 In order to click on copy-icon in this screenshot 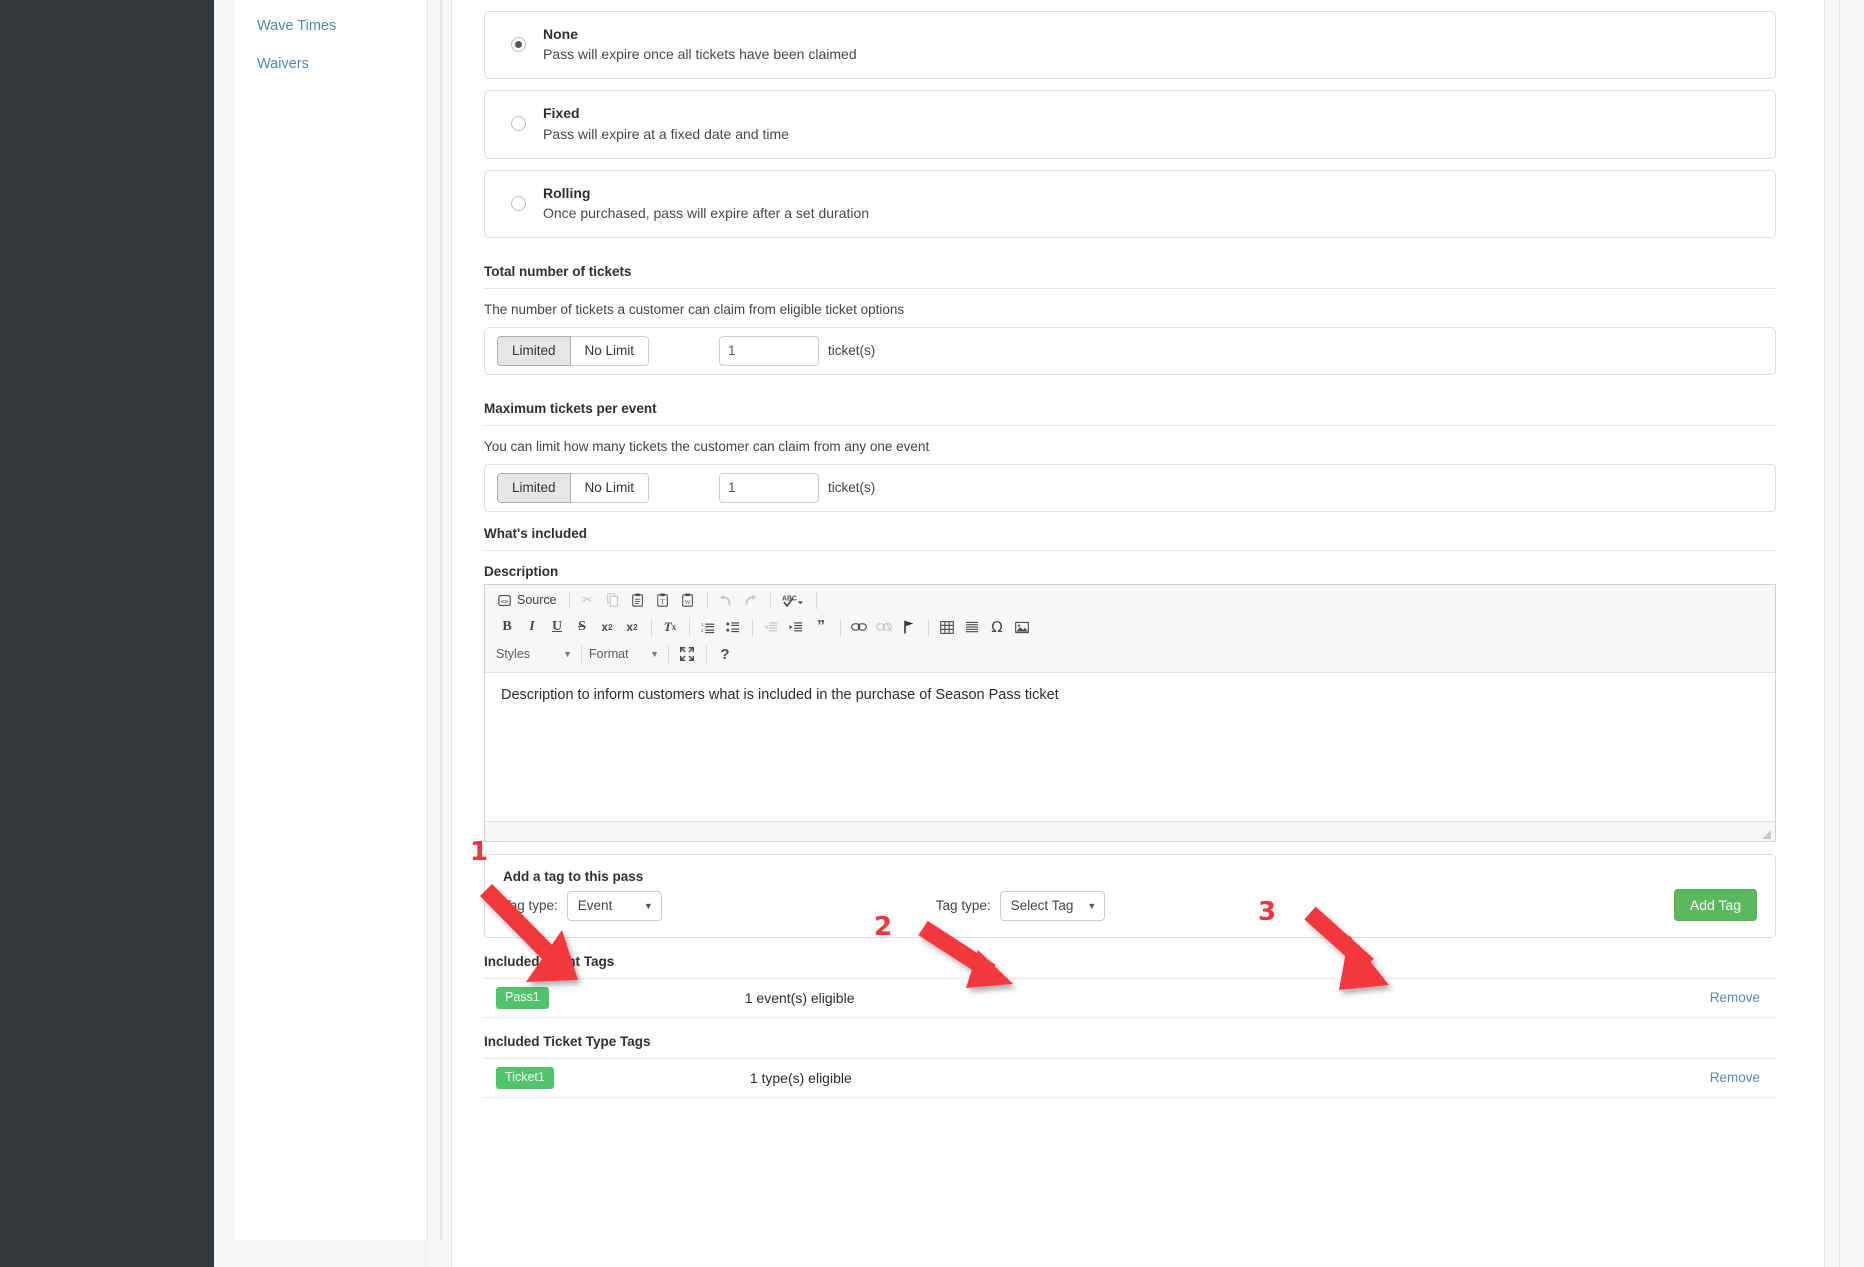, I will do `click(613, 600)`.